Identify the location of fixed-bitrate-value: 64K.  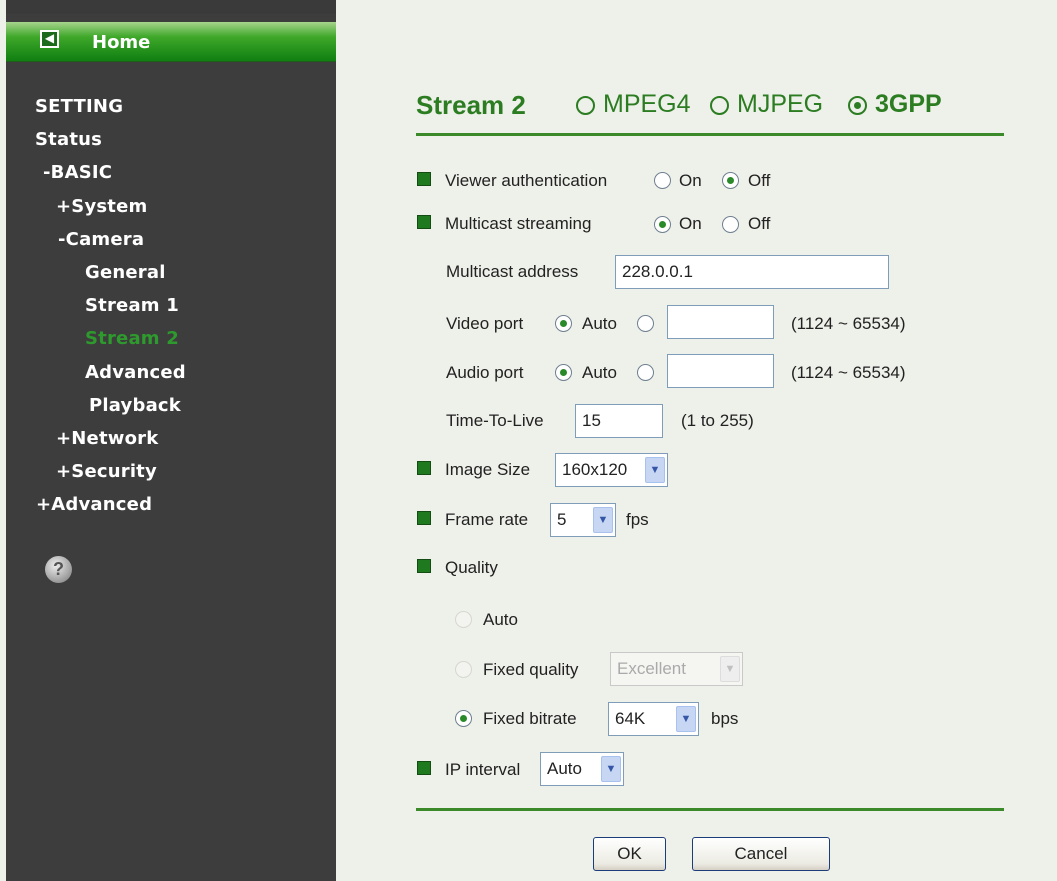
(630, 718).